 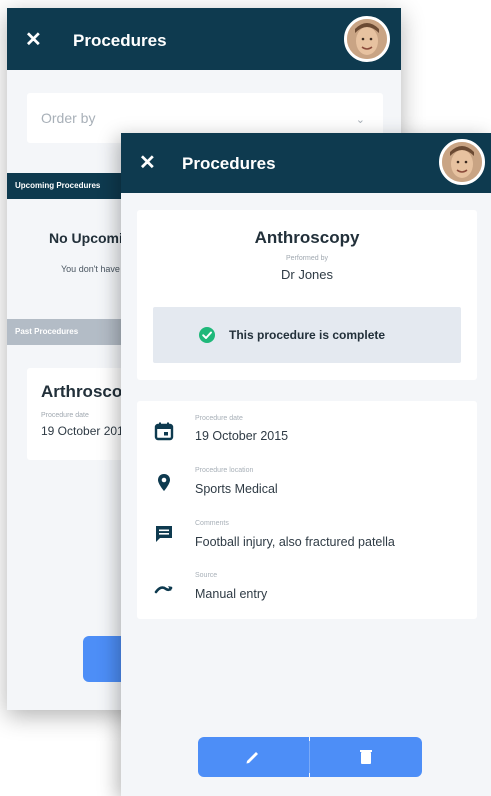 I want to click on location-pin-icon, so click(x=164, y=483).